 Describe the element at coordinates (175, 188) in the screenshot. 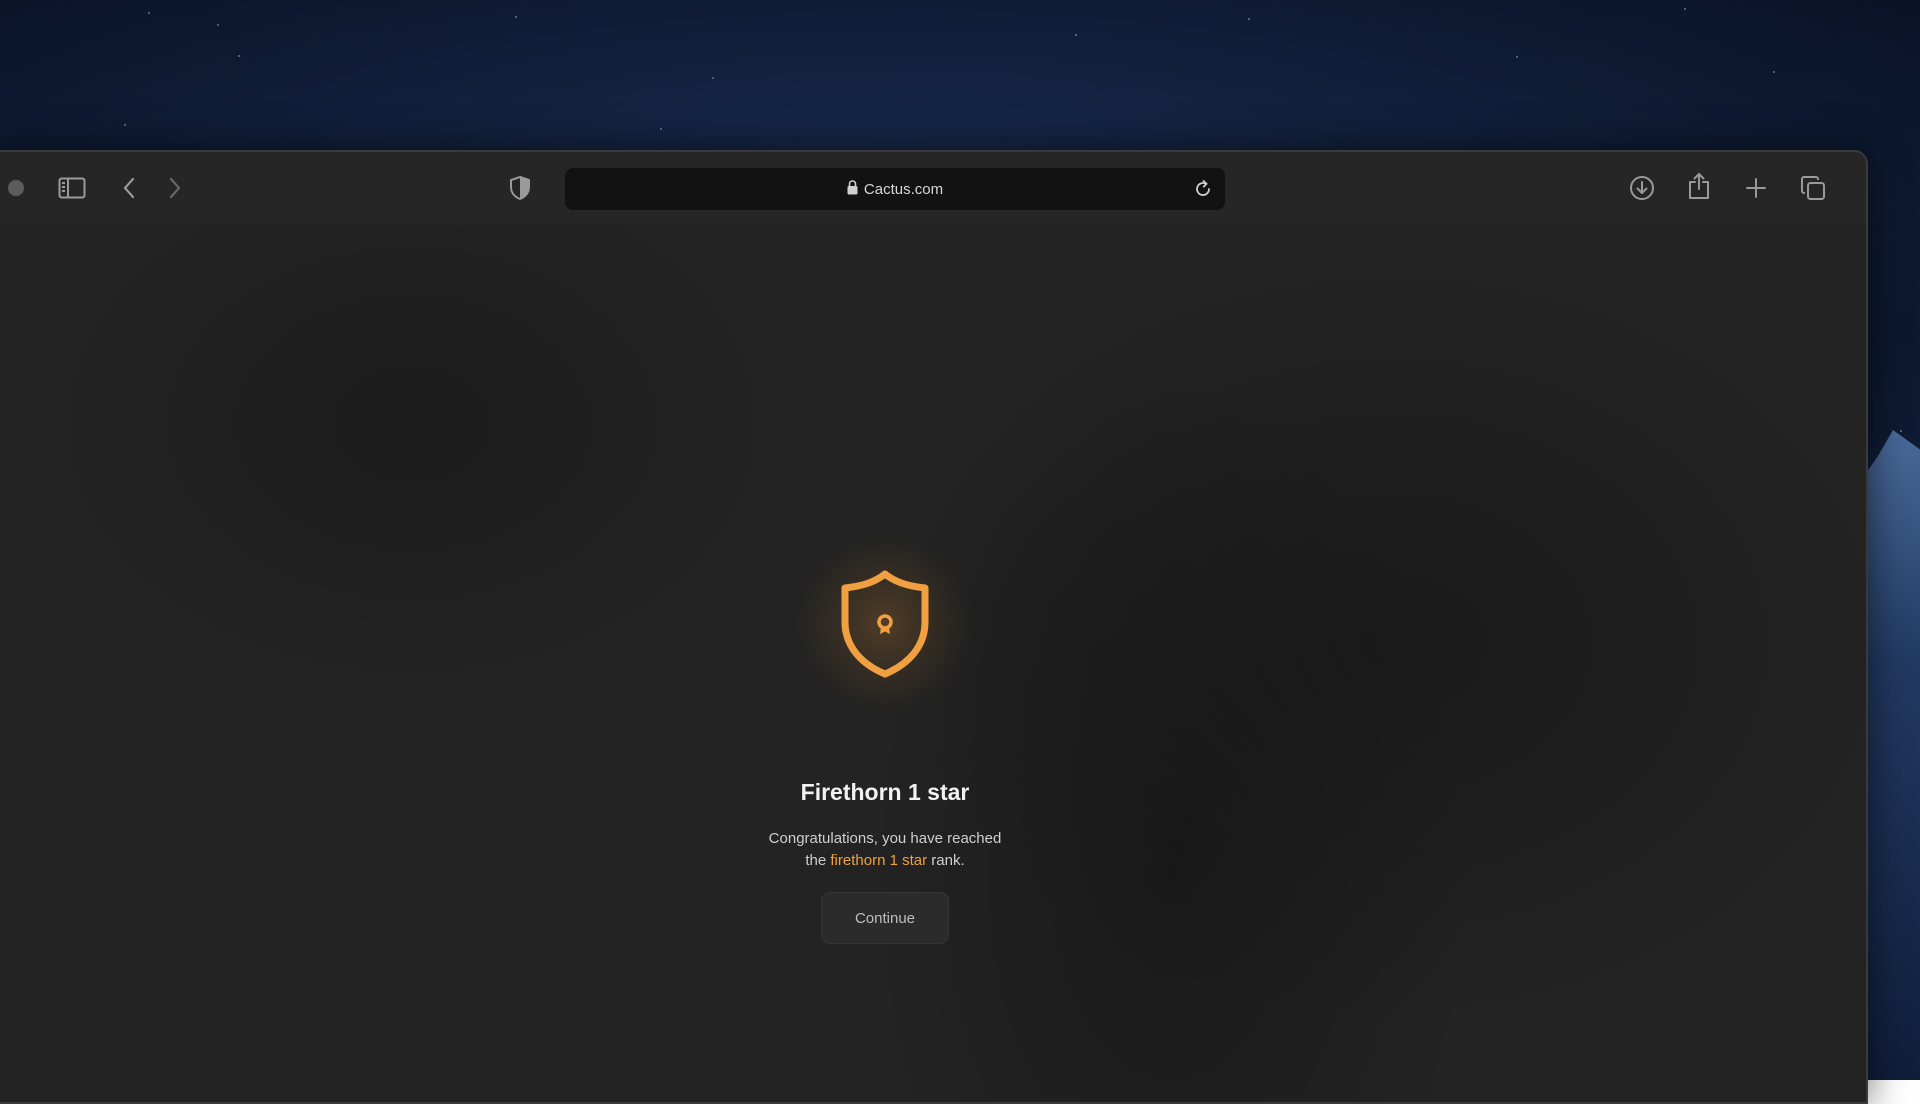

I see `chevron-right-icon` at that location.